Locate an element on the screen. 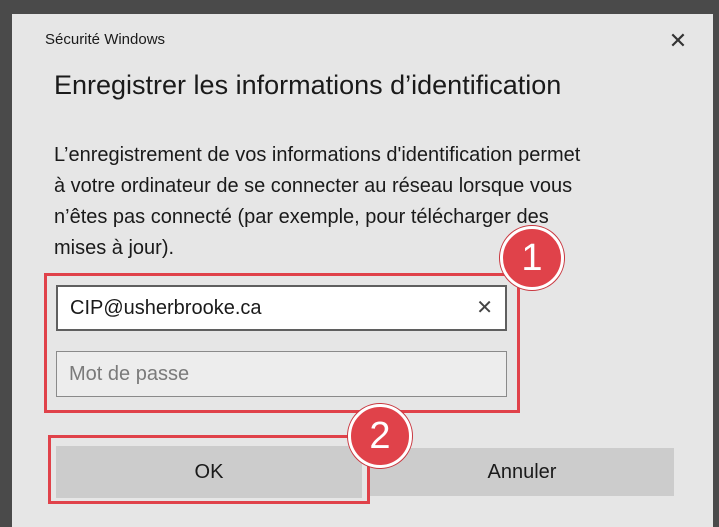 The width and height of the screenshot is (719, 527). step-1-badge: 1 is located at coordinates (532, 258).